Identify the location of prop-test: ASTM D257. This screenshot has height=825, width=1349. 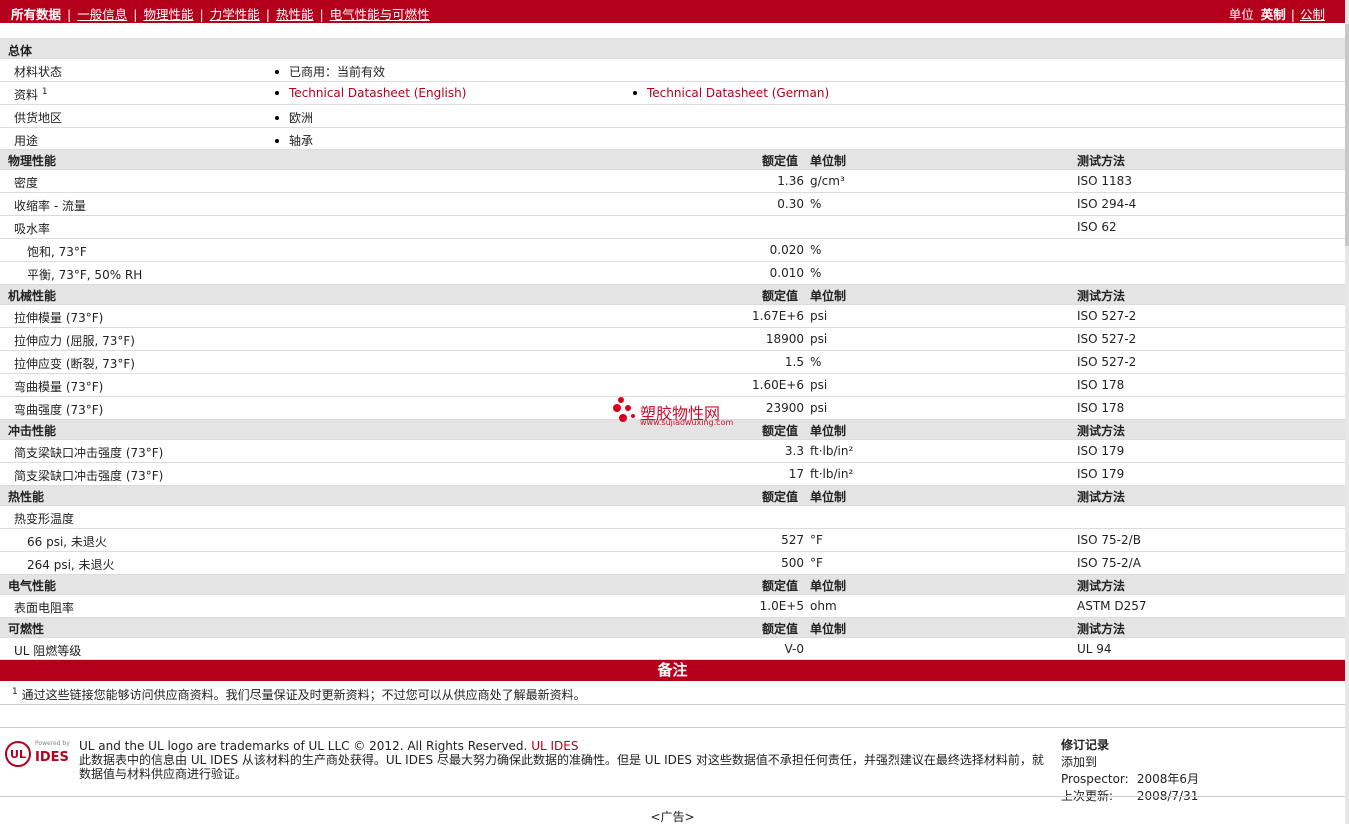
(1112, 606).